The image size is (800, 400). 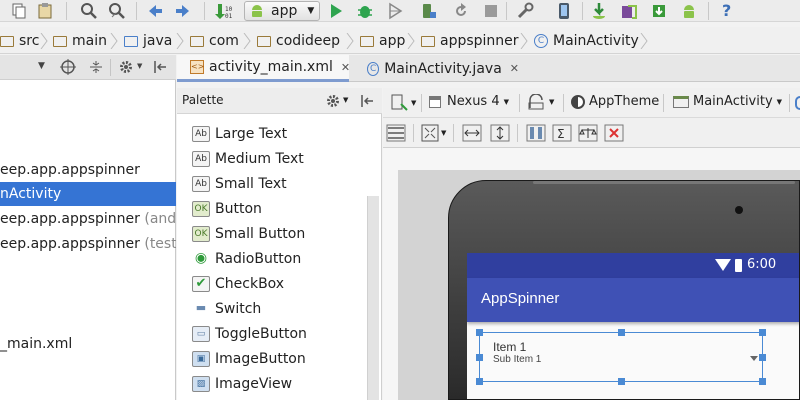 What do you see at coordinates (689, 11) in the screenshot?
I see `android-monitor-icon` at bounding box center [689, 11].